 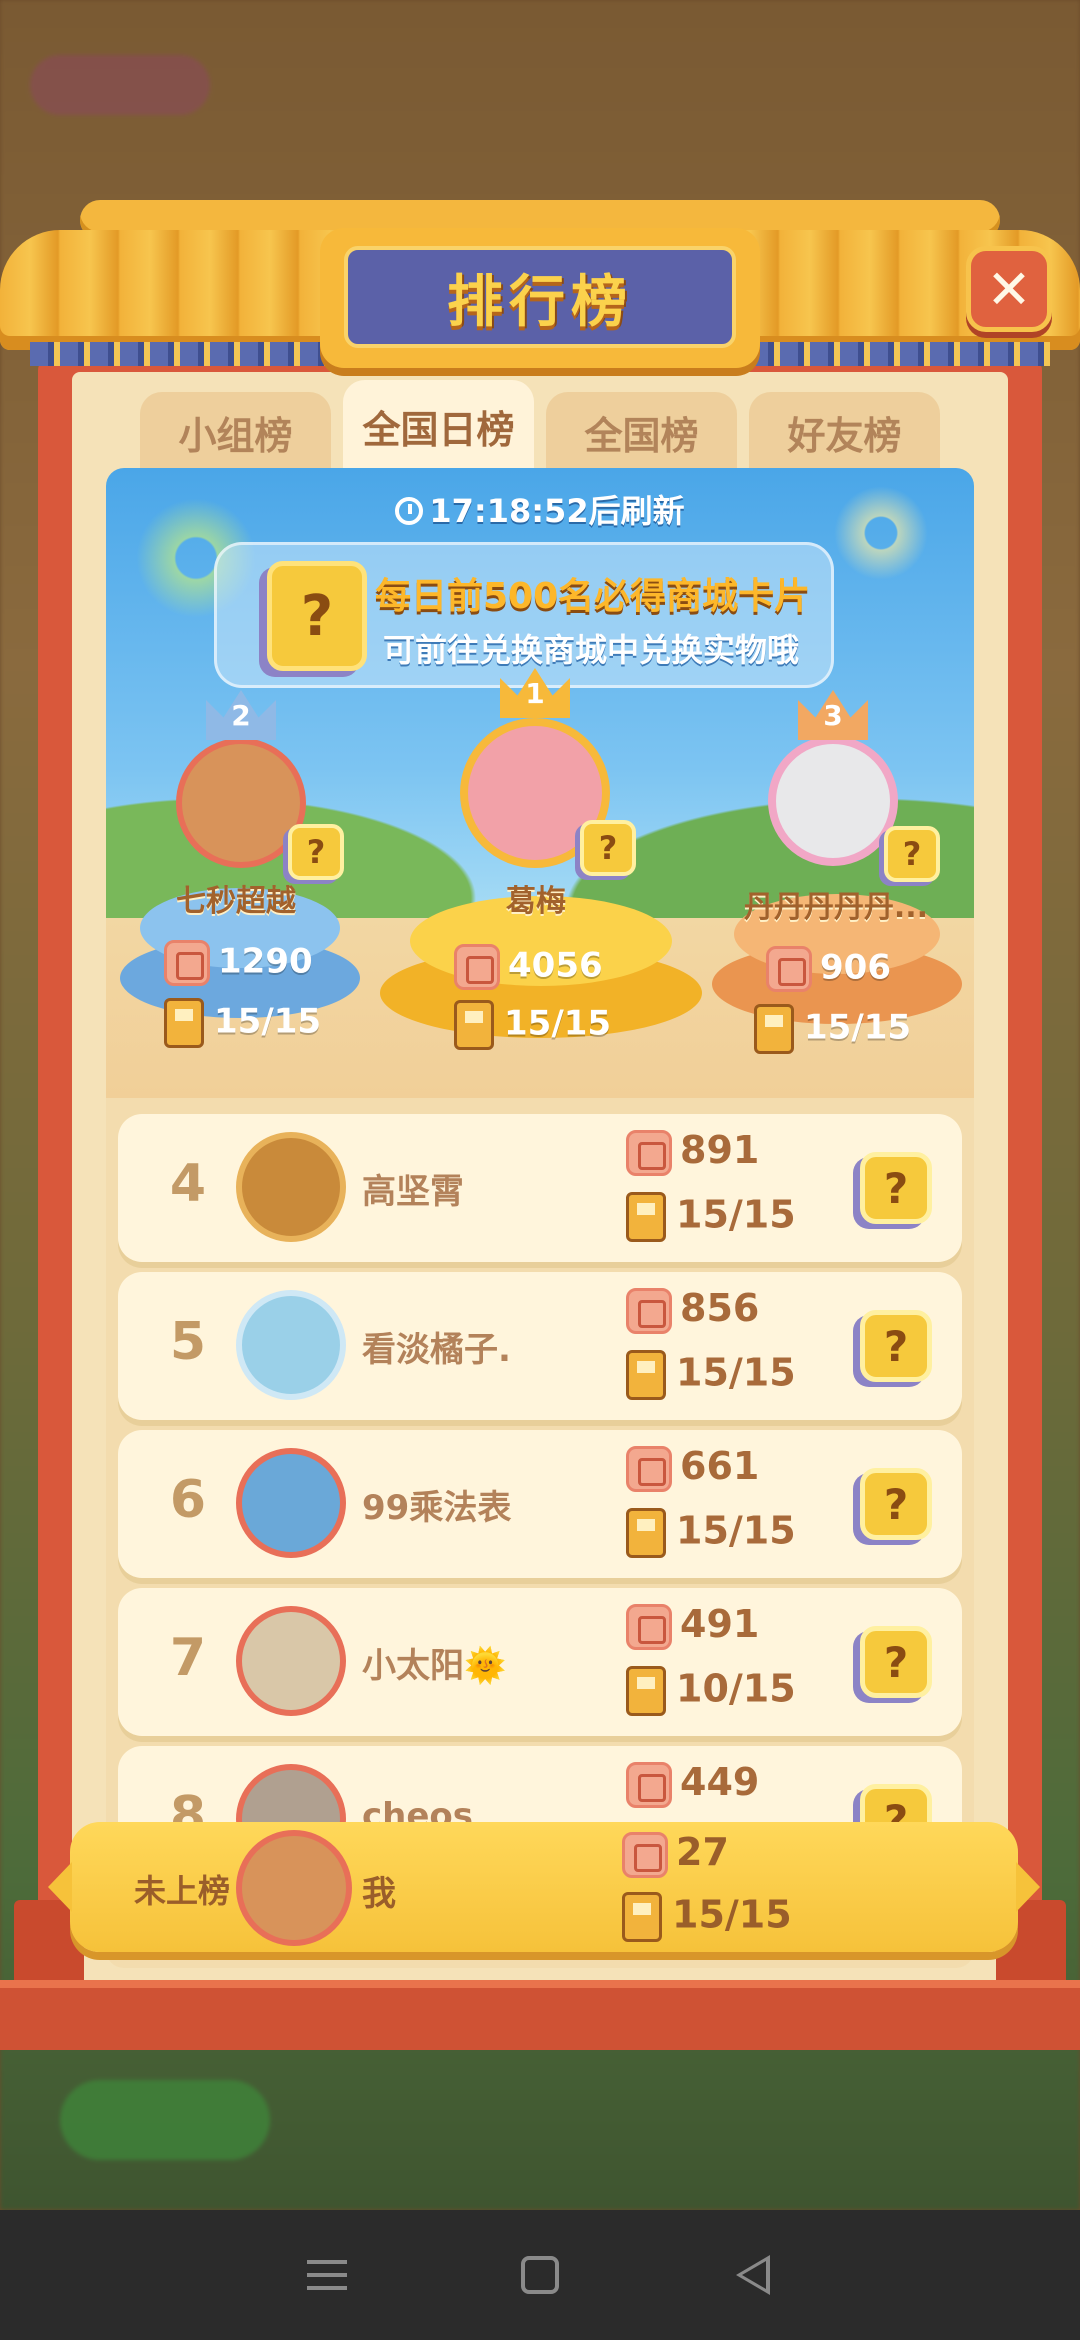 I want to click on refresh-timer: 17:18:52后刷新, so click(x=540, y=509).